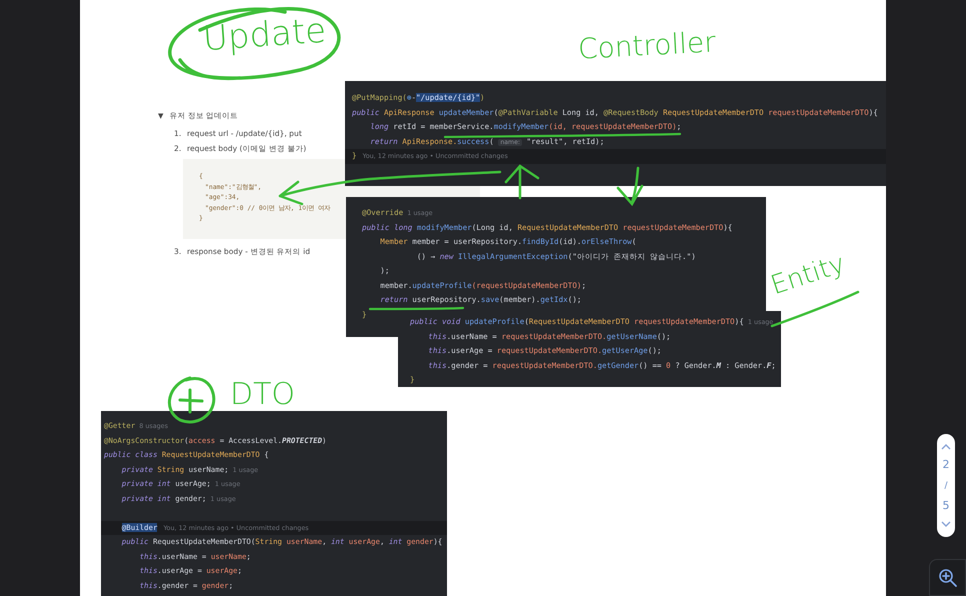  I want to click on caret-down-icon, so click(946, 524).